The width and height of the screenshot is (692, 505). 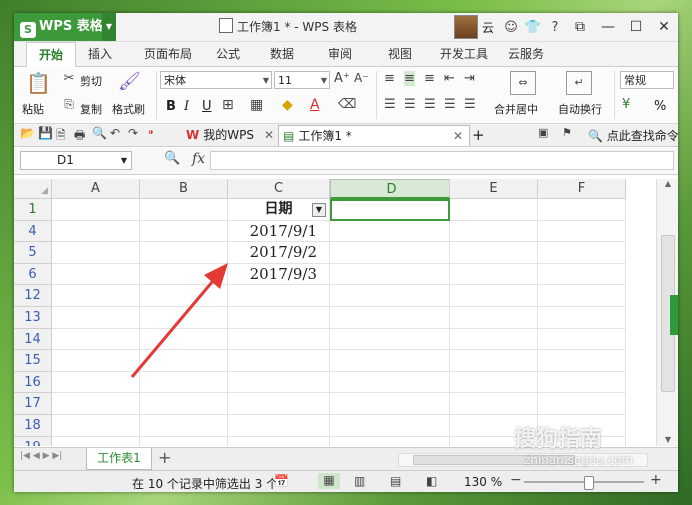 What do you see at coordinates (96, 210) in the screenshot?
I see `cell-a1` at bounding box center [96, 210].